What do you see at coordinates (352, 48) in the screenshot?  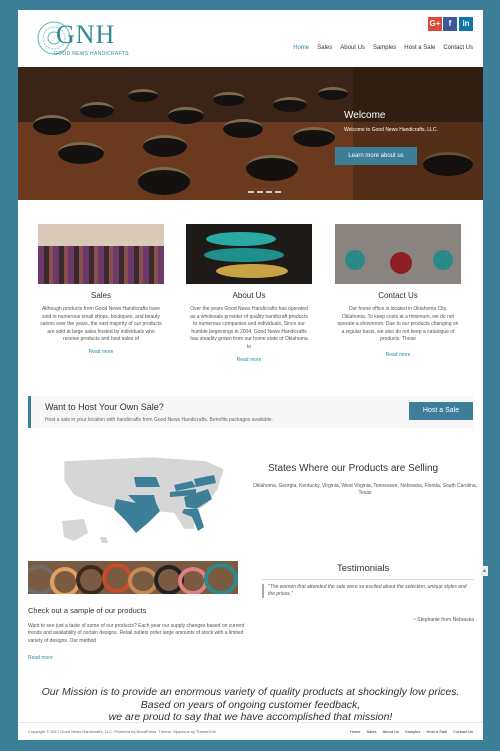 I see `nav-about-us: About Us` at bounding box center [352, 48].